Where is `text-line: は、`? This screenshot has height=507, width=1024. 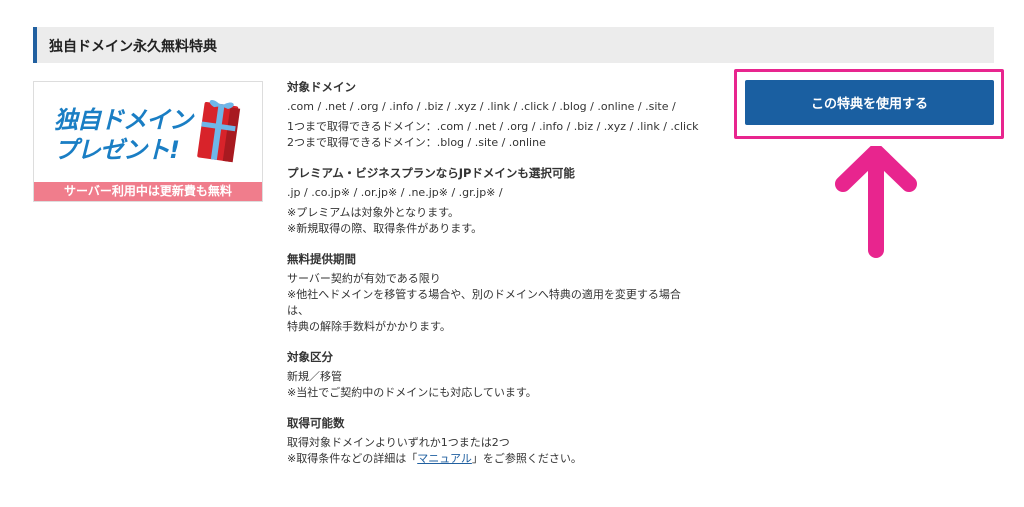
text-line: は、 is located at coordinates (298, 310).